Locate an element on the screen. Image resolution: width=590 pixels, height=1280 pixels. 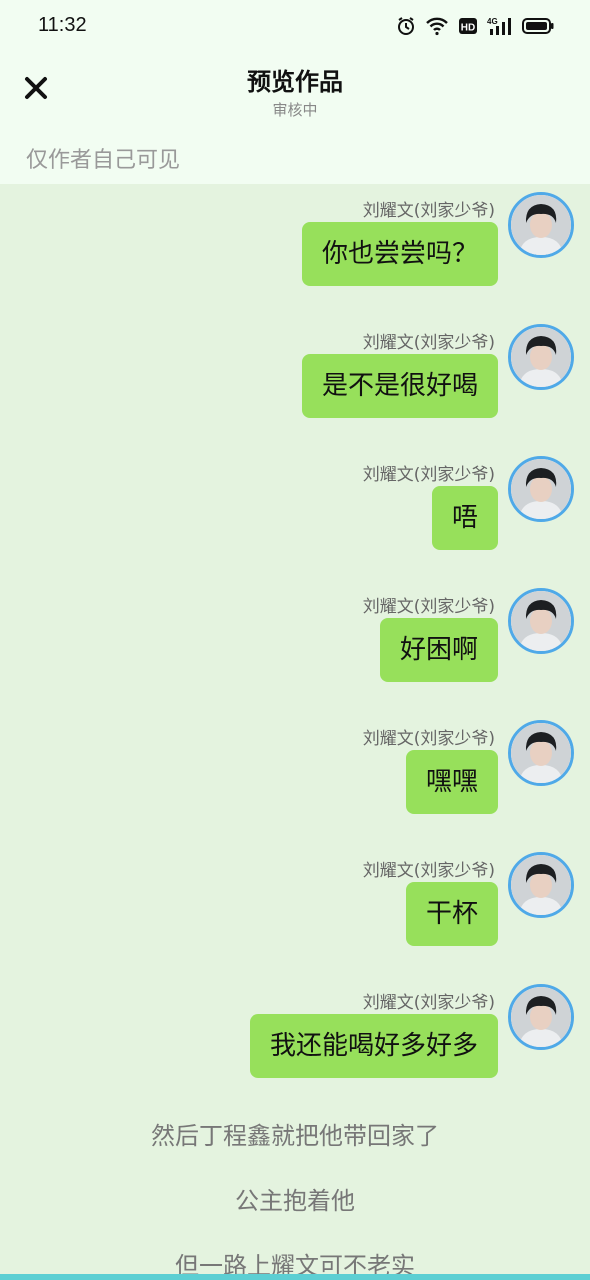
battery-icon is located at coordinates (538, 26).